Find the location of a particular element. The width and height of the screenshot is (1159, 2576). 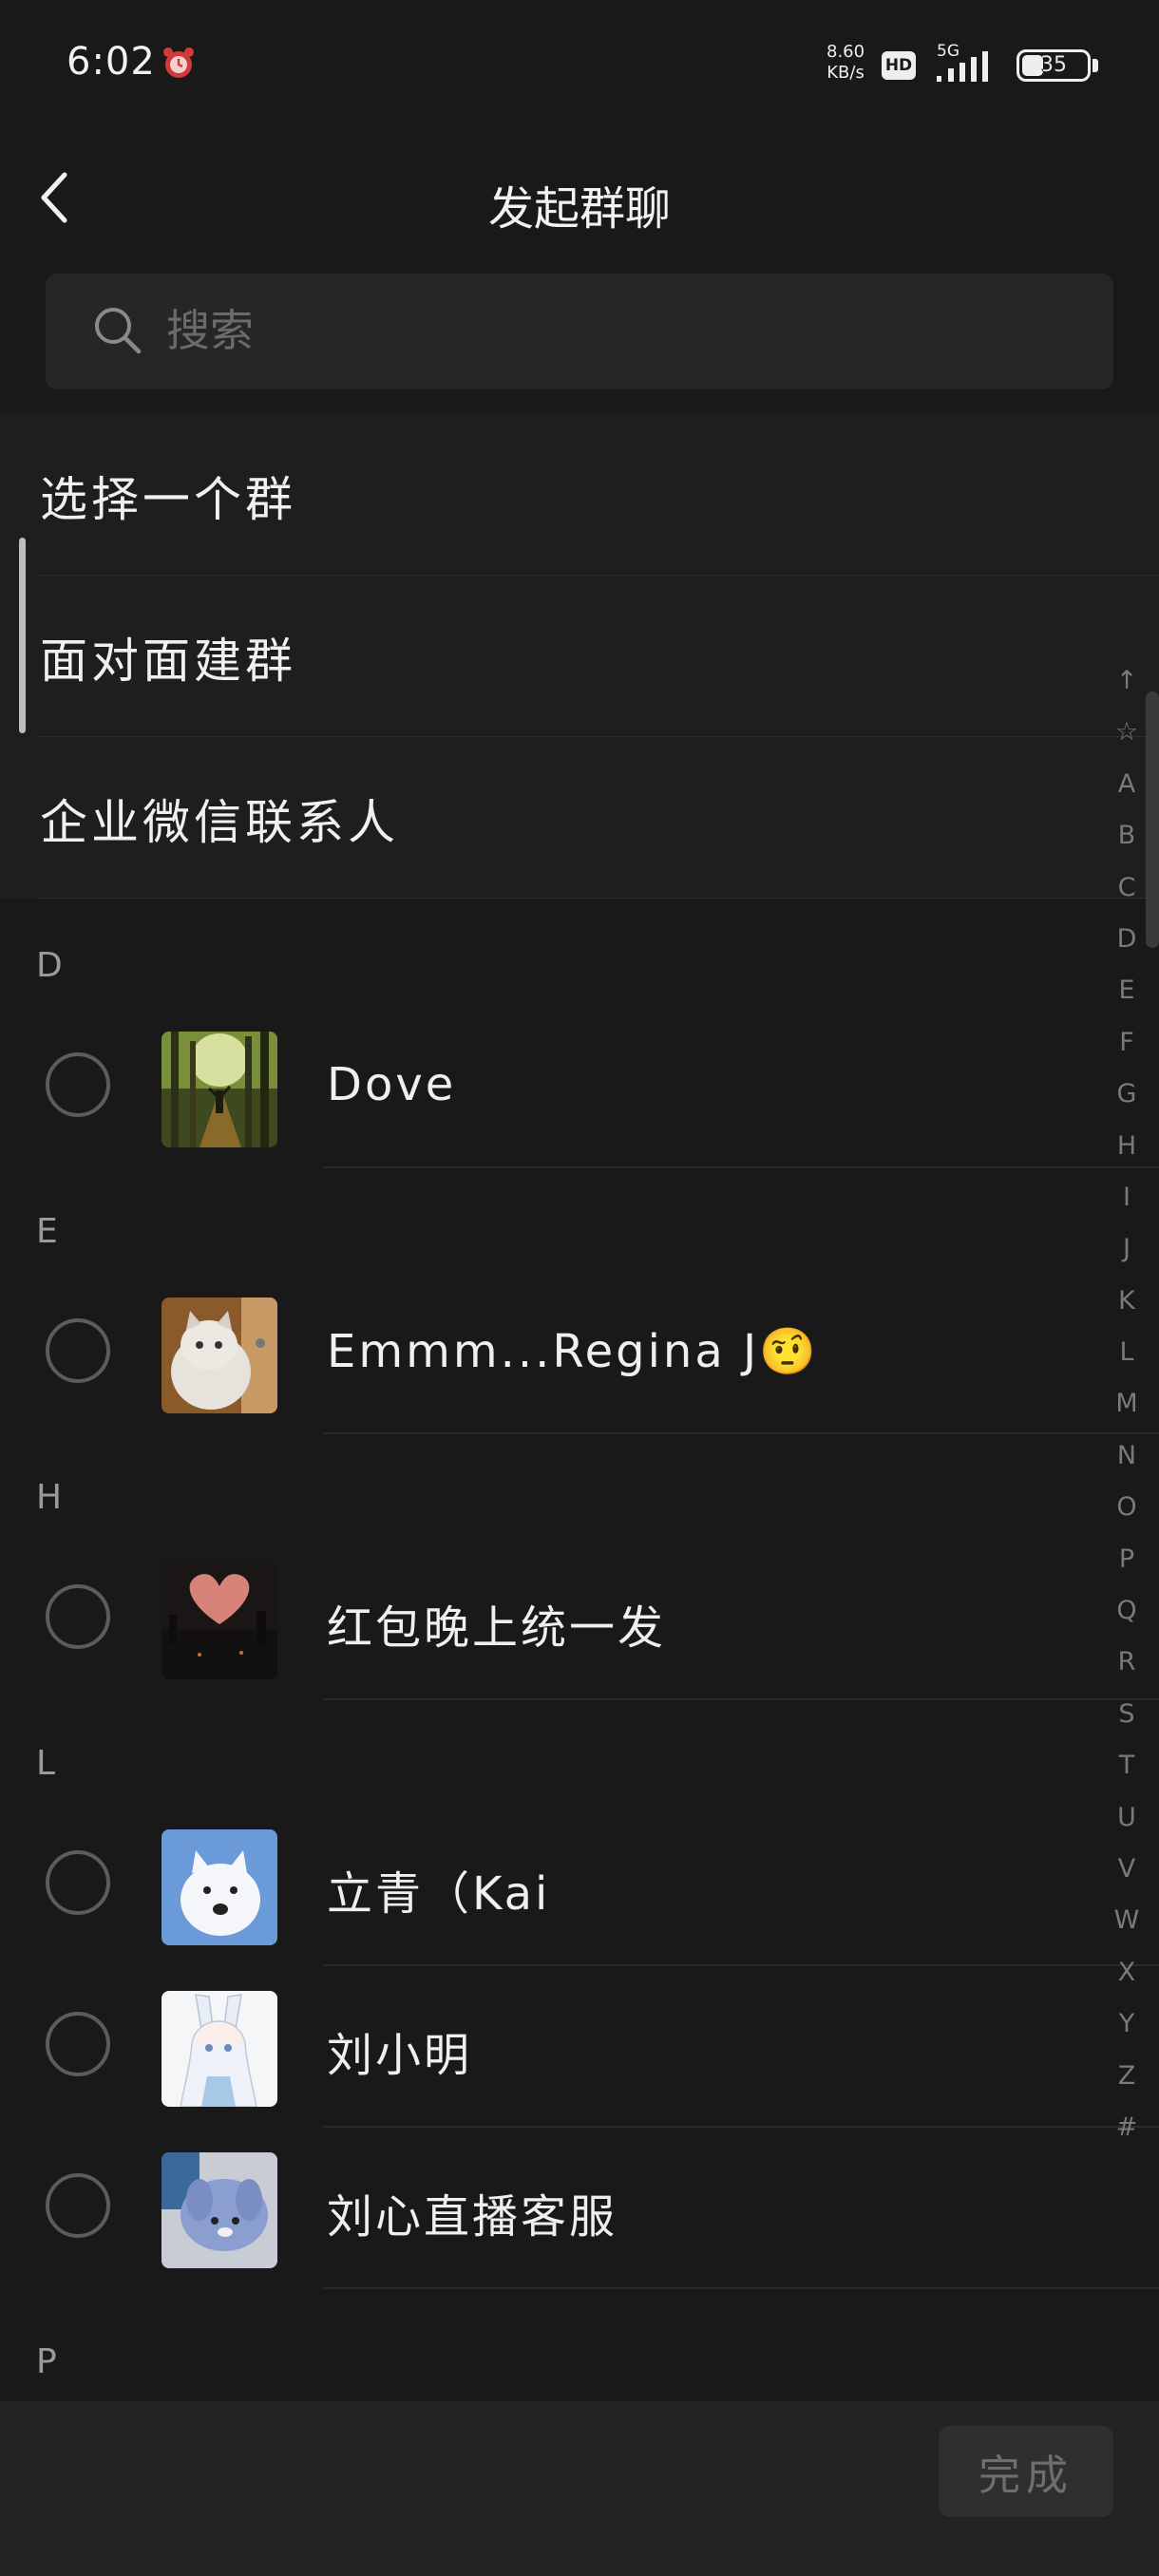

index-letter: M is located at coordinates (1127, 1404).